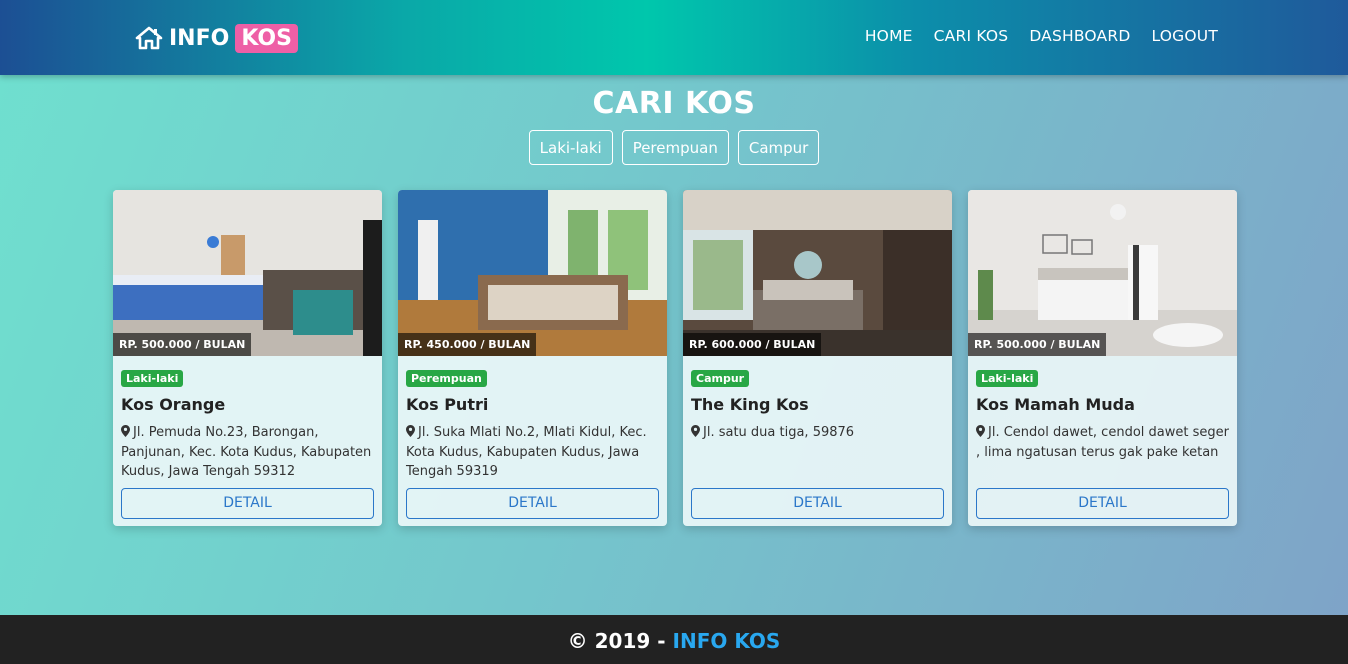  I want to click on filter-laki-laki-button: Laki-laki, so click(570, 147).